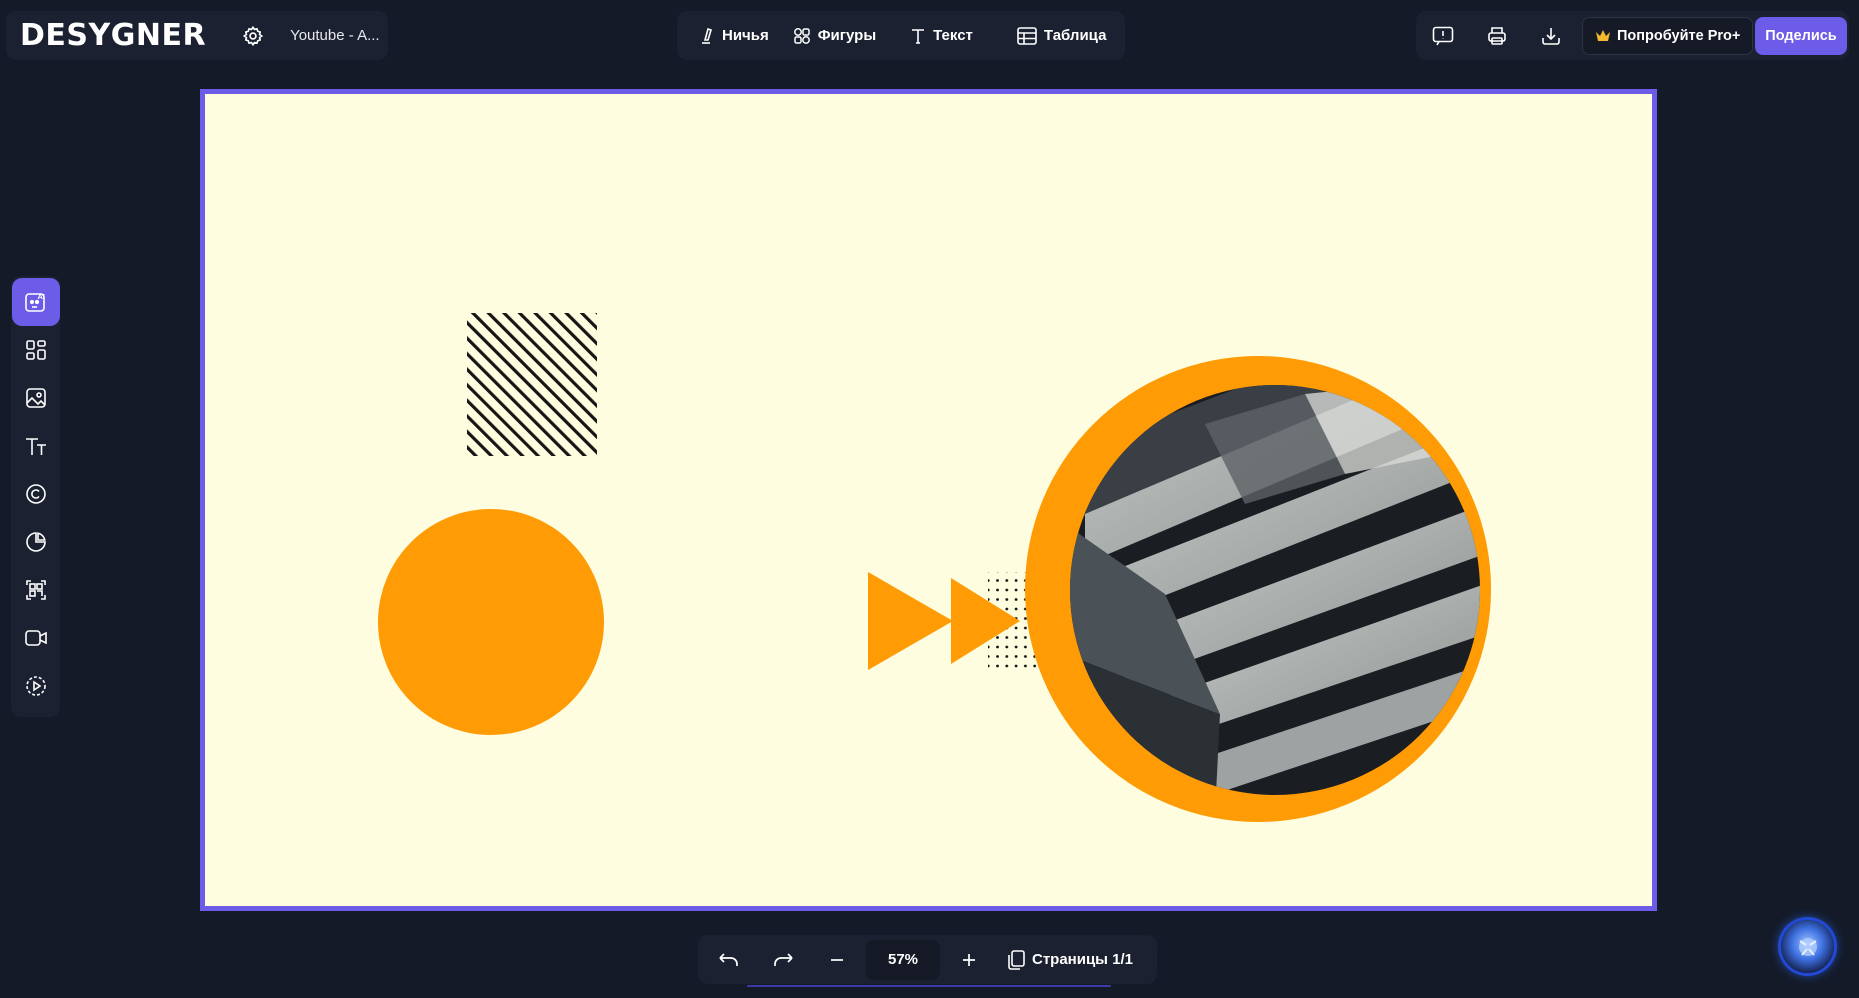 This screenshot has height=998, width=1859. What do you see at coordinates (847, 35) in the screenshot?
I see `tool-shapes-label: Фигуры` at bounding box center [847, 35].